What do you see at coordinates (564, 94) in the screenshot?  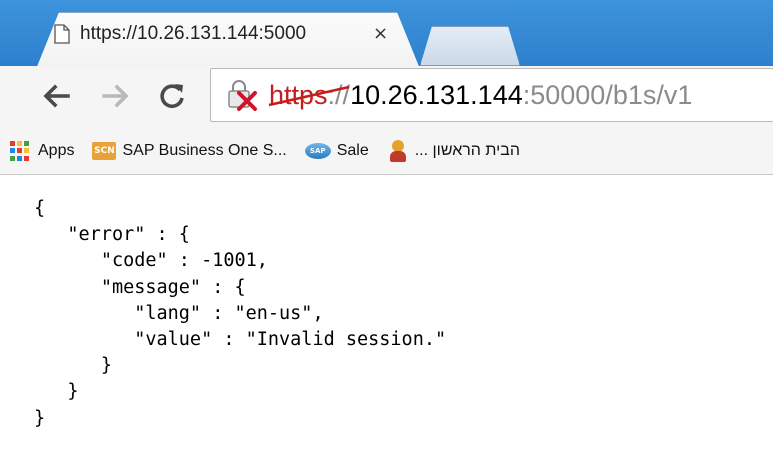 I see `url-port: :50000` at bounding box center [564, 94].